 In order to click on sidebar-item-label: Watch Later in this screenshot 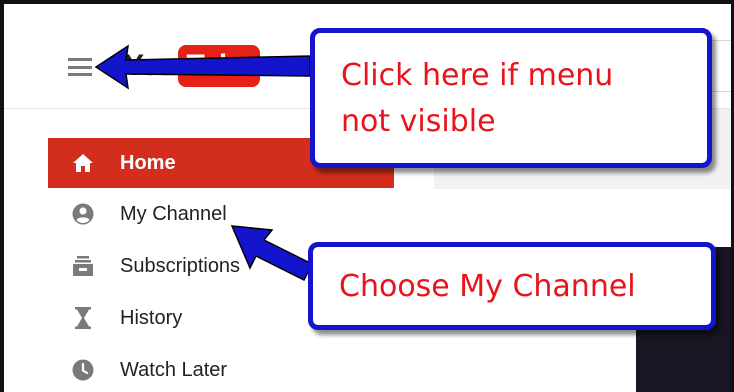, I will do `click(174, 369)`.